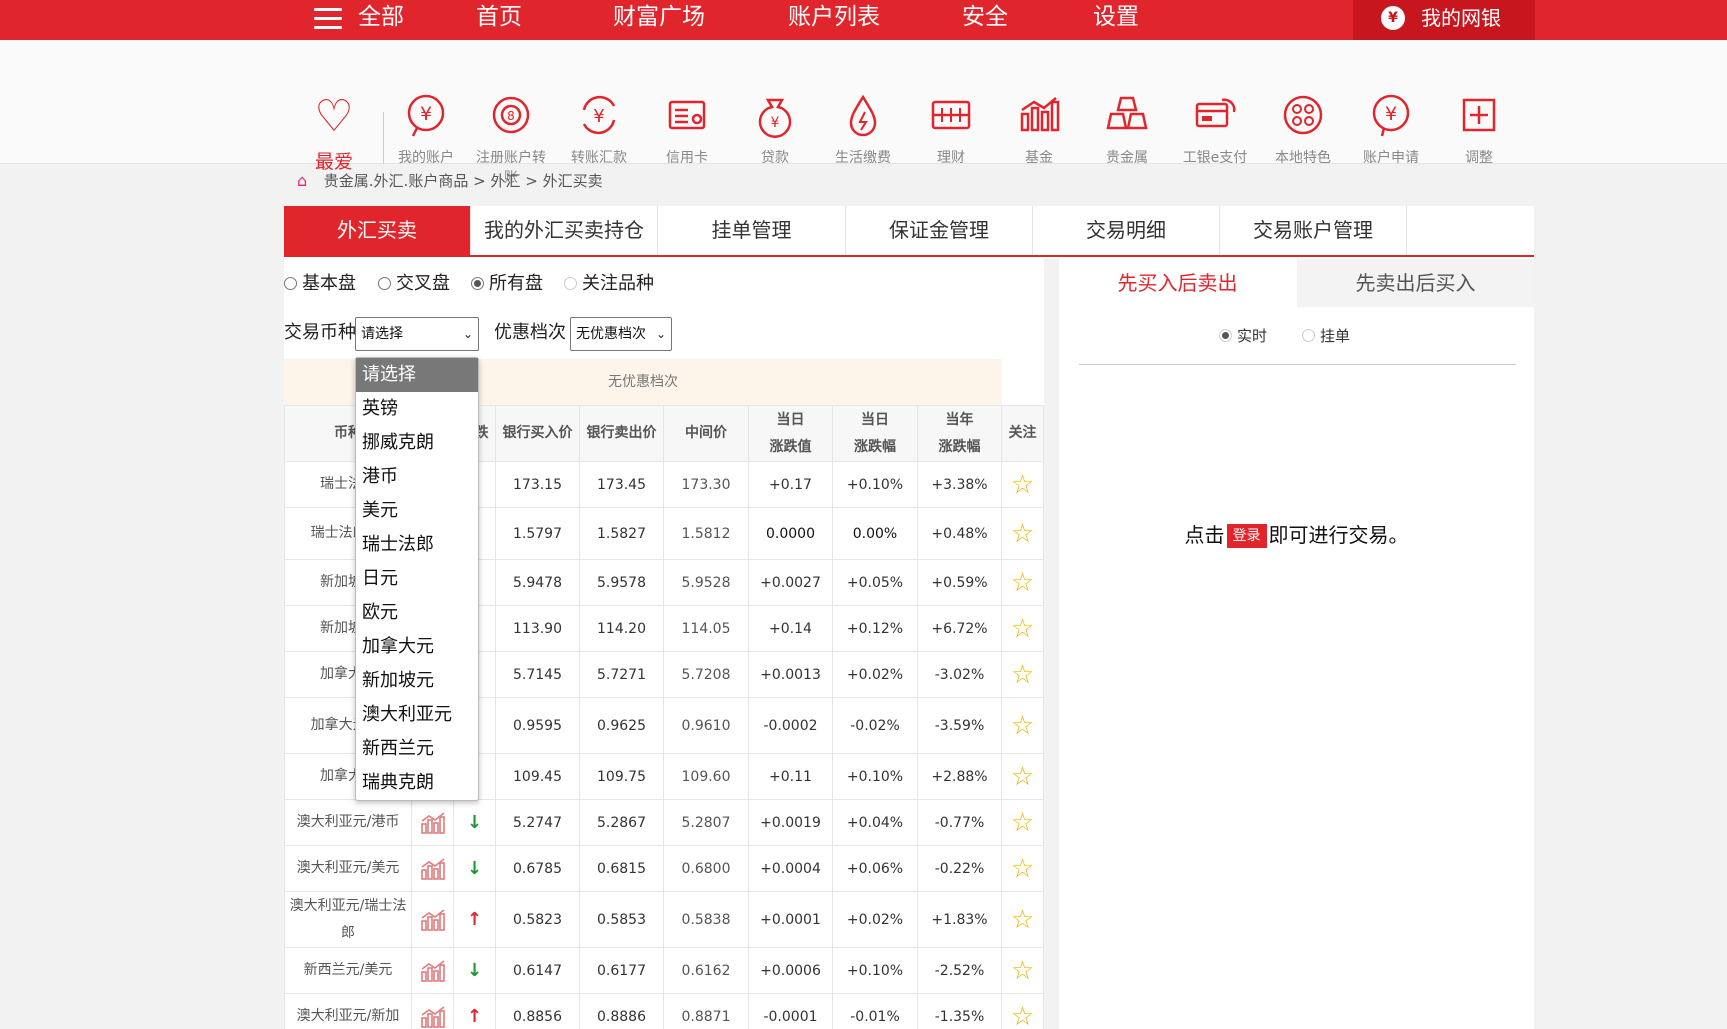 The height and width of the screenshot is (1029, 1727). Describe the element at coordinates (417, 715) in the screenshot. I see `dropdown-option: 澳大利亚元` at that location.